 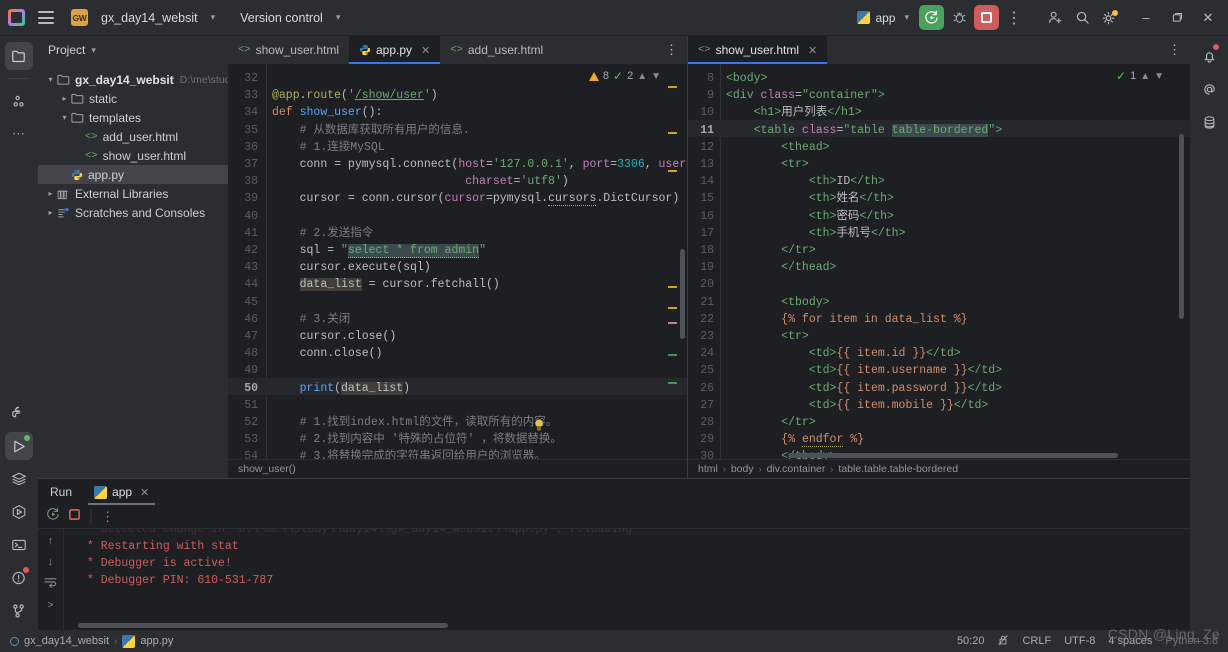 What do you see at coordinates (51, 562) in the screenshot?
I see `scroll-down-icon: ↓` at bounding box center [51, 562].